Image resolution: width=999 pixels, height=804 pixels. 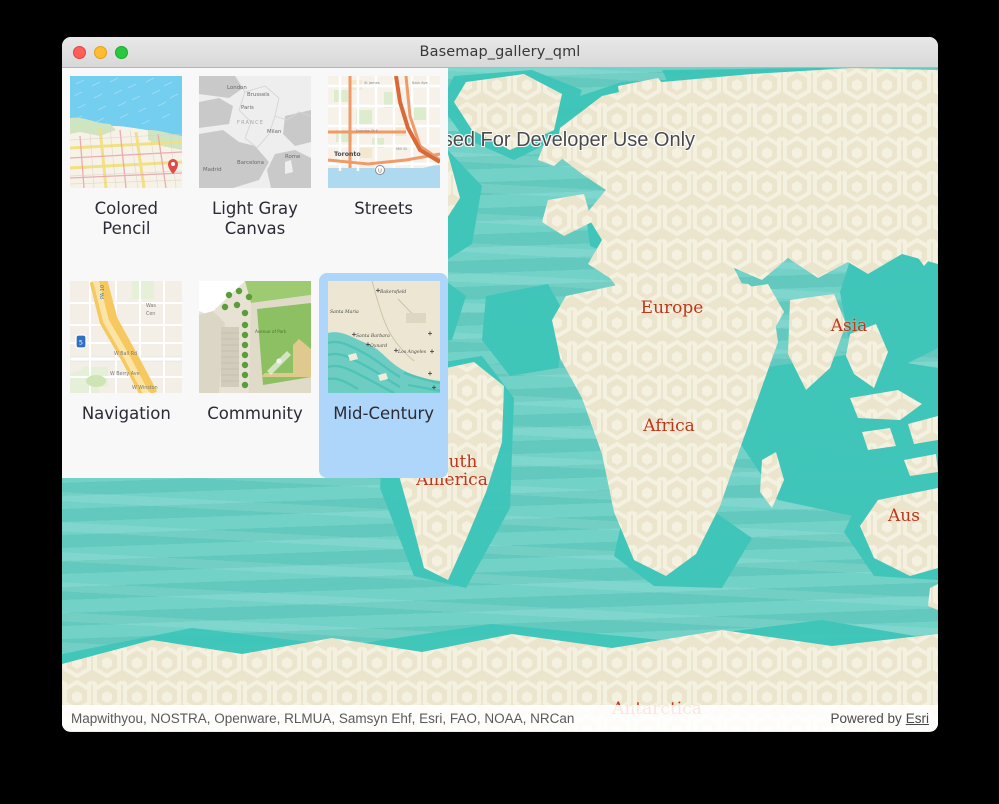 I want to click on svg-text: Bakersfield, so click(x=392, y=292).